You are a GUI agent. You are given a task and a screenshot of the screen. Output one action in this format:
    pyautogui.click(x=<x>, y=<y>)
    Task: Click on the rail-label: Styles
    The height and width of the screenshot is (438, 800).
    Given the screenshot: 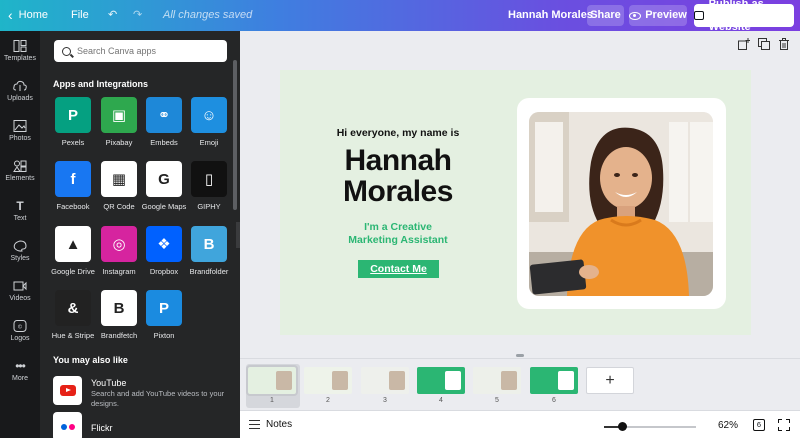 What is the action you would take?
    pyautogui.click(x=20, y=258)
    